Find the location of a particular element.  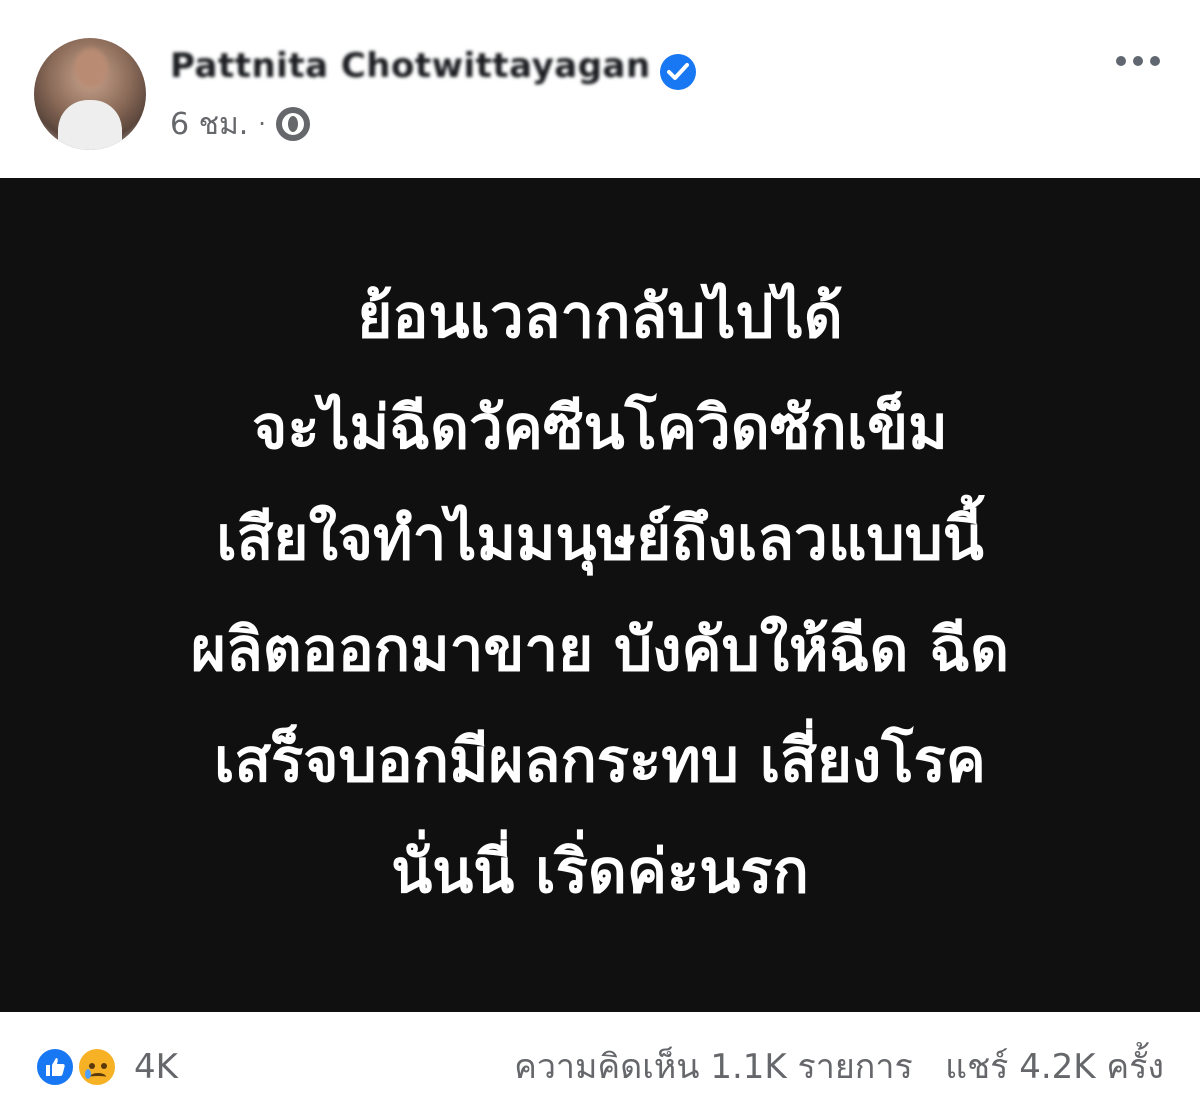

post-text-line: เสร็จบอกมีผลกระทบ เสี่ยงโรค is located at coordinates (600, 761).